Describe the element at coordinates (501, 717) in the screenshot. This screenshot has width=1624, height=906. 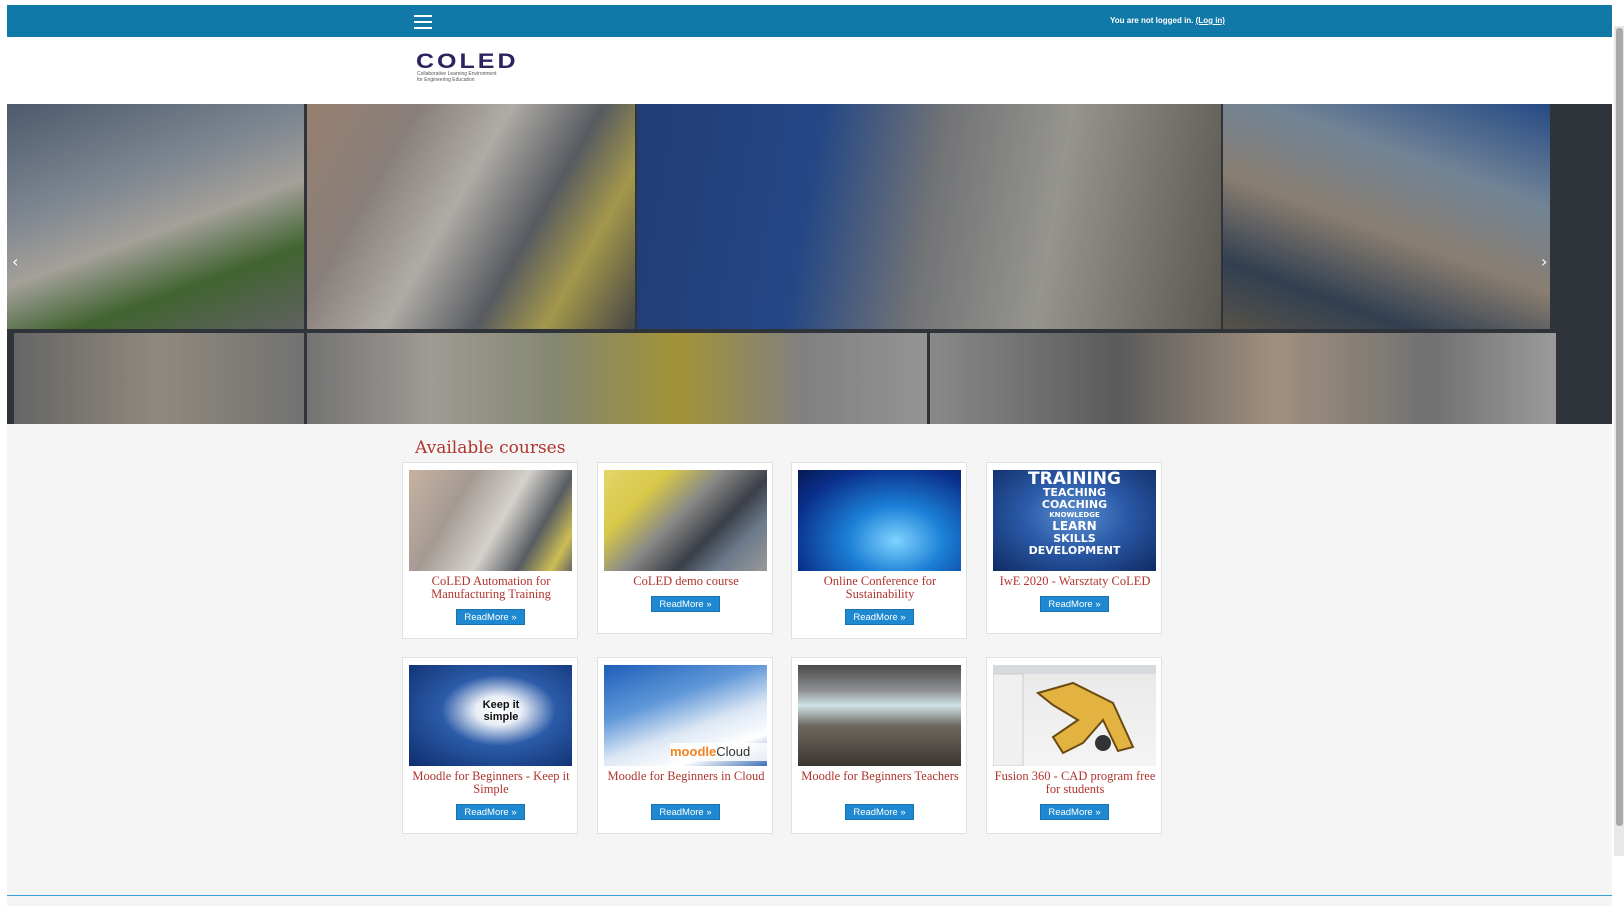
I see `thumb-text-simple: simple` at that location.